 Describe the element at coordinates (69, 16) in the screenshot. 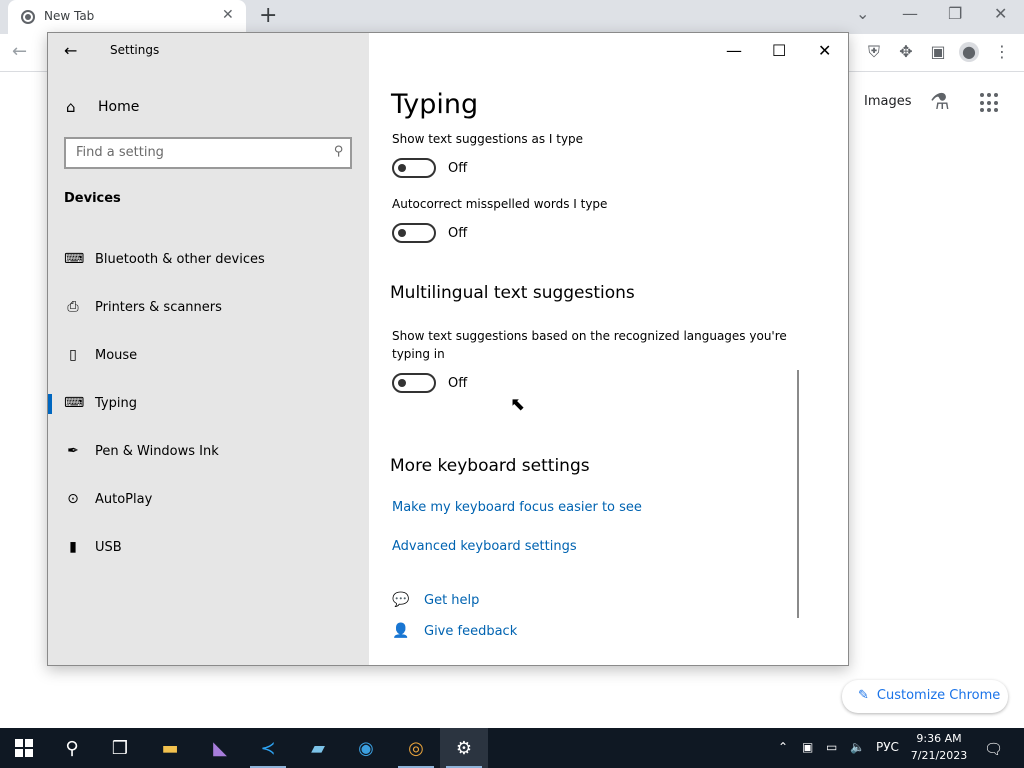

I see `tab-title: New Tab` at that location.